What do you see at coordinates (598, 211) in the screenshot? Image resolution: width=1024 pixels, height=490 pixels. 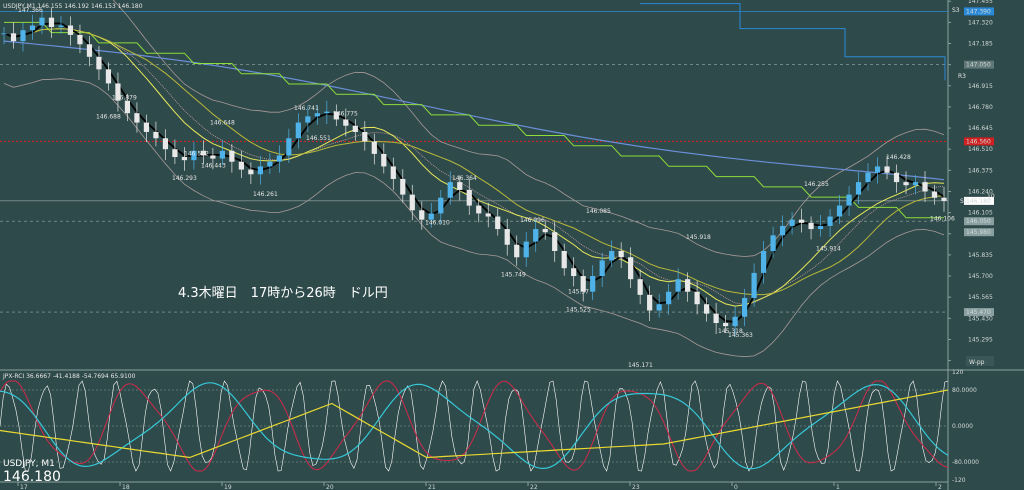 I see `price-label: 146.085` at bounding box center [598, 211].